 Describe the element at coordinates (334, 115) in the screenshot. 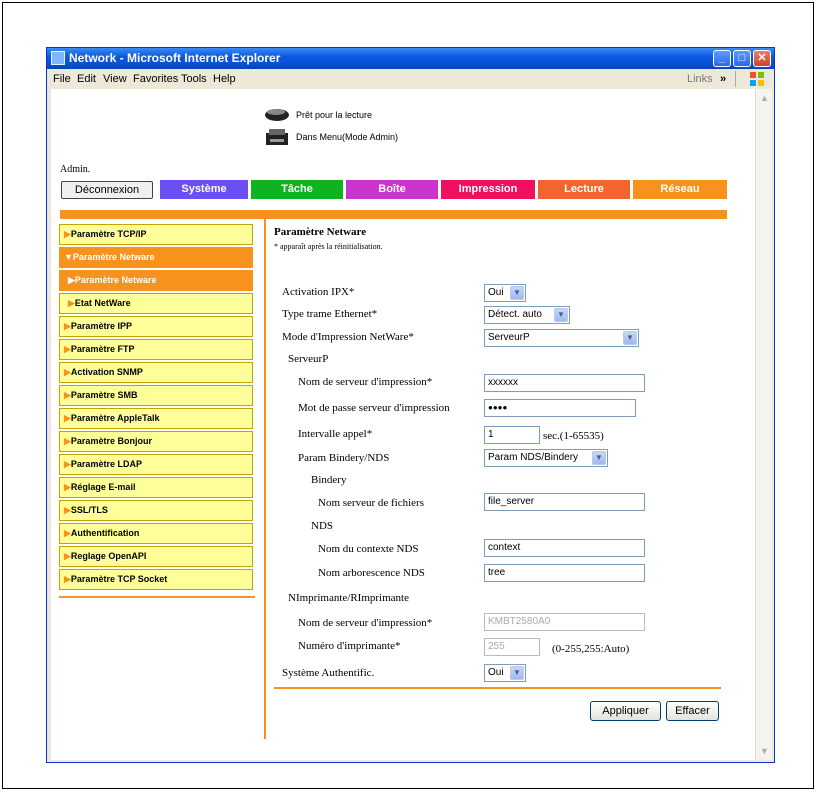

I see `status-ready: Prêt pour la lecture` at that location.